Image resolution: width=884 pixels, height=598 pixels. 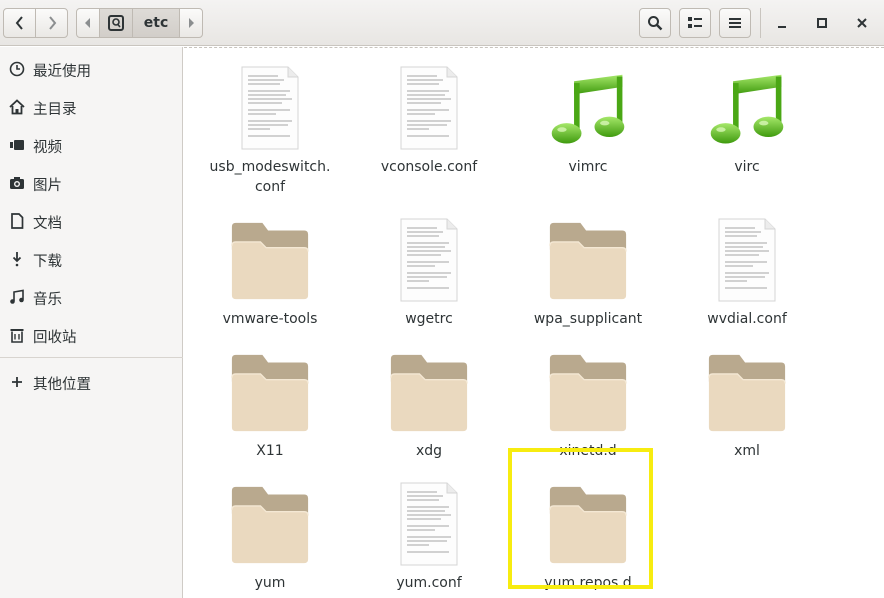 What do you see at coordinates (91, 259) in the screenshot?
I see `sidebar-item-downloads: 下载` at bounding box center [91, 259].